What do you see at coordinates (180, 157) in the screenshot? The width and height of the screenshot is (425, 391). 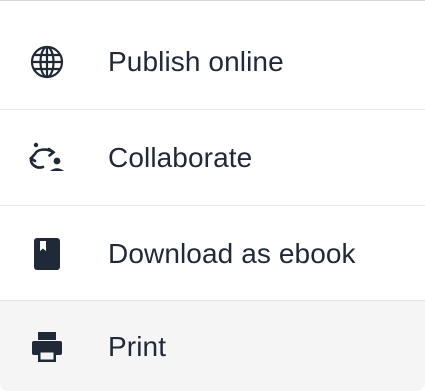 I see `menu-item-label: Collaborate` at bounding box center [180, 157].